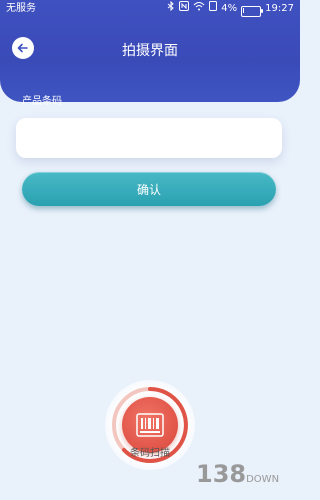 Image resolution: width=320 pixels, height=500 pixels. What do you see at coordinates (149, 189) in the screenshot?
I see `confirm-button: 确认` at bounding box center [149, 189].